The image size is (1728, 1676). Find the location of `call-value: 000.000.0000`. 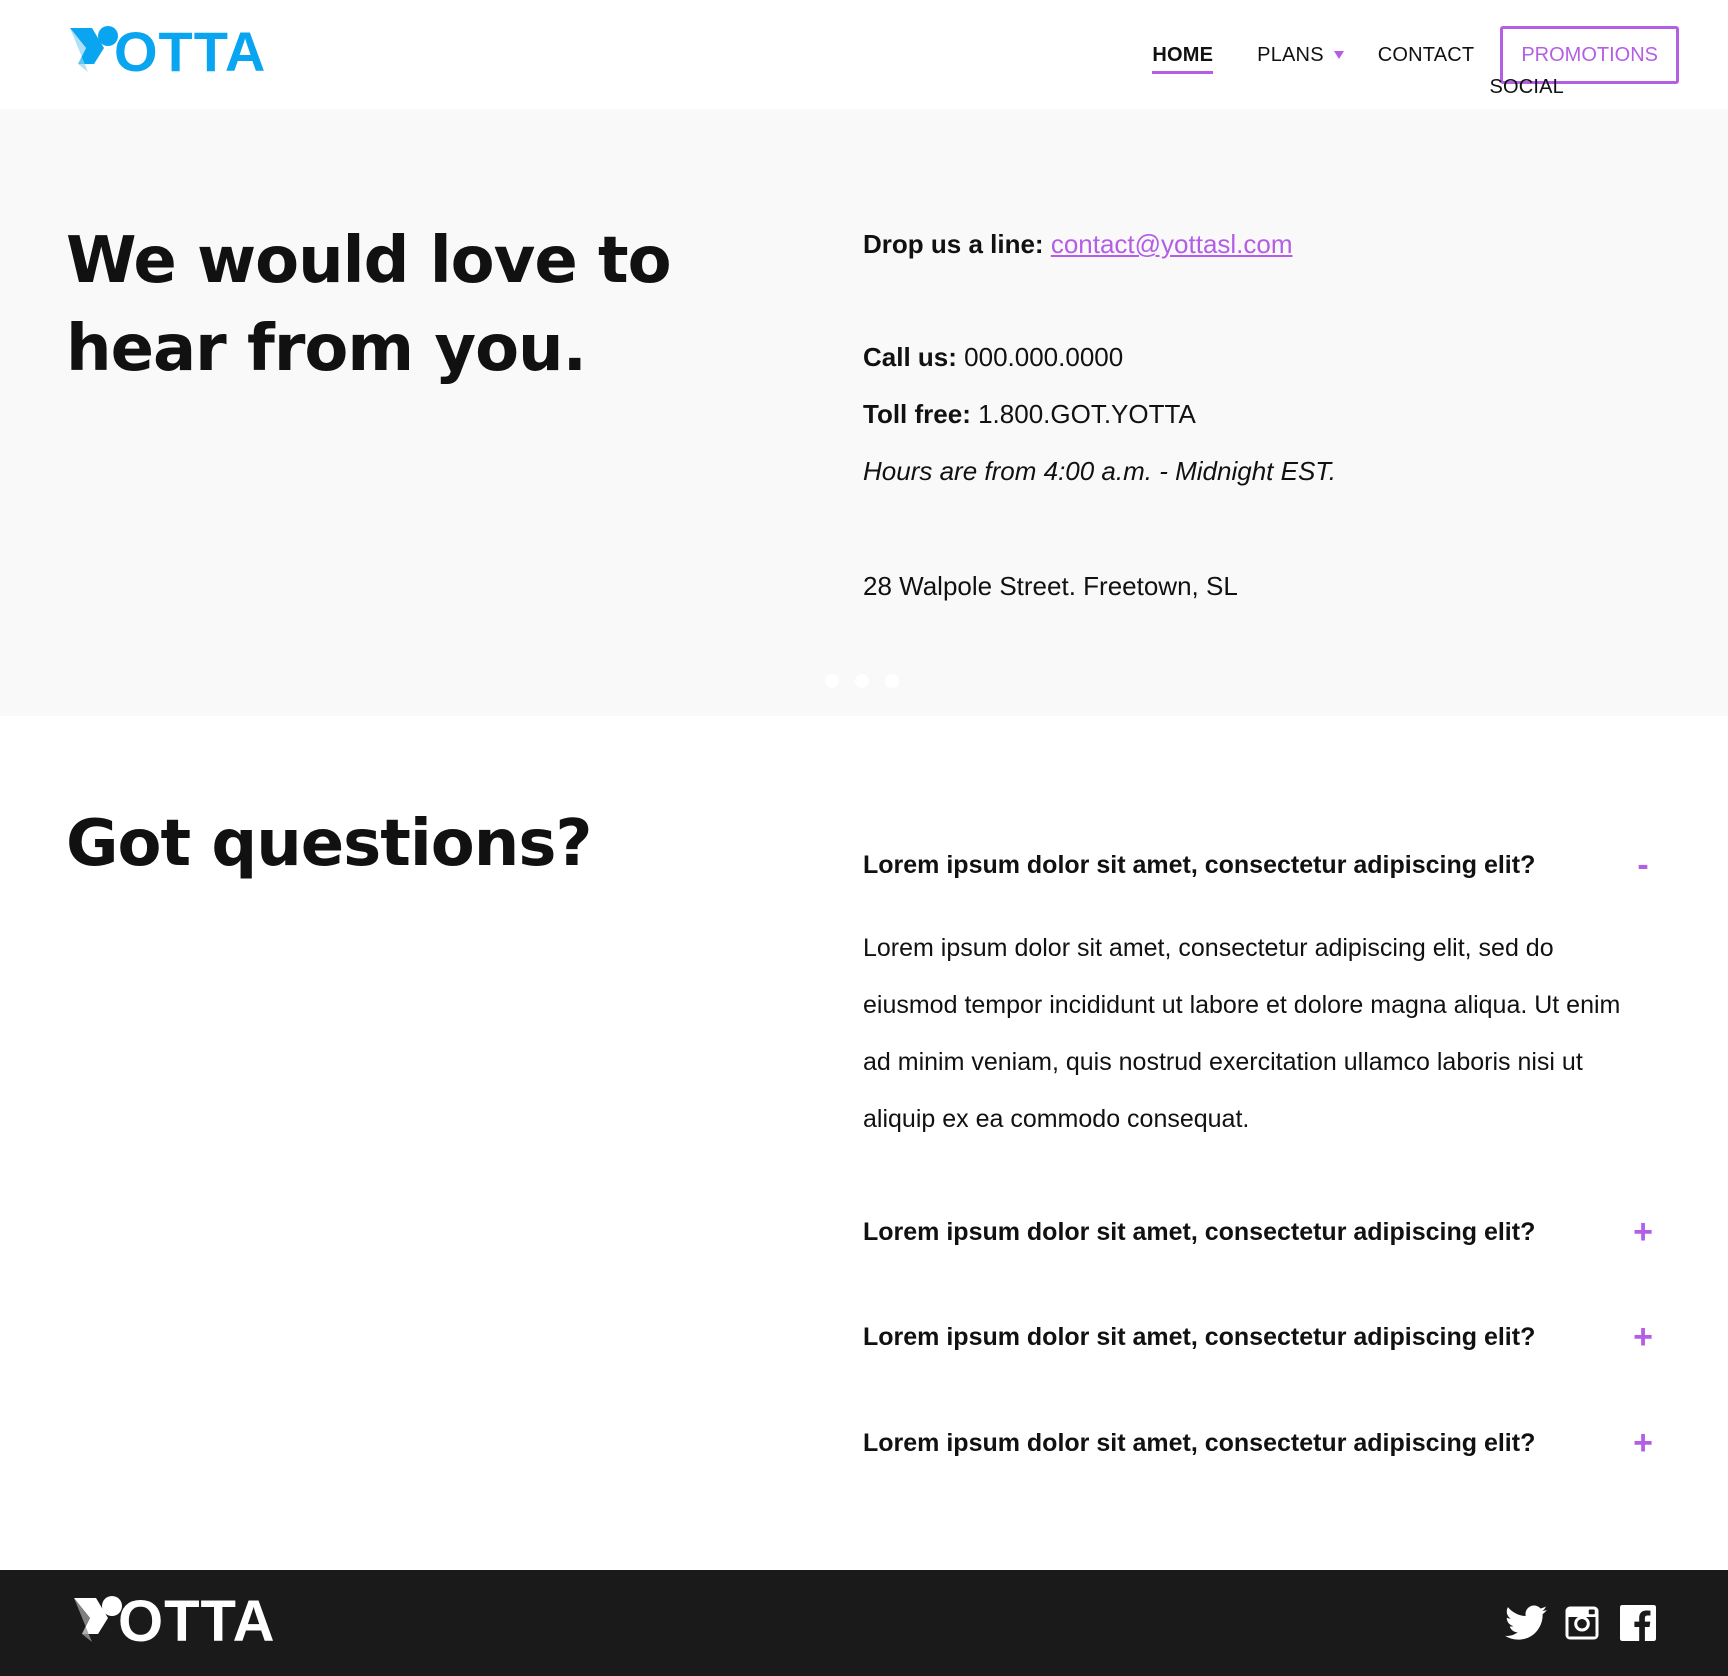

call-value: 000.000.0000 is located at coordinates (1044, 357).